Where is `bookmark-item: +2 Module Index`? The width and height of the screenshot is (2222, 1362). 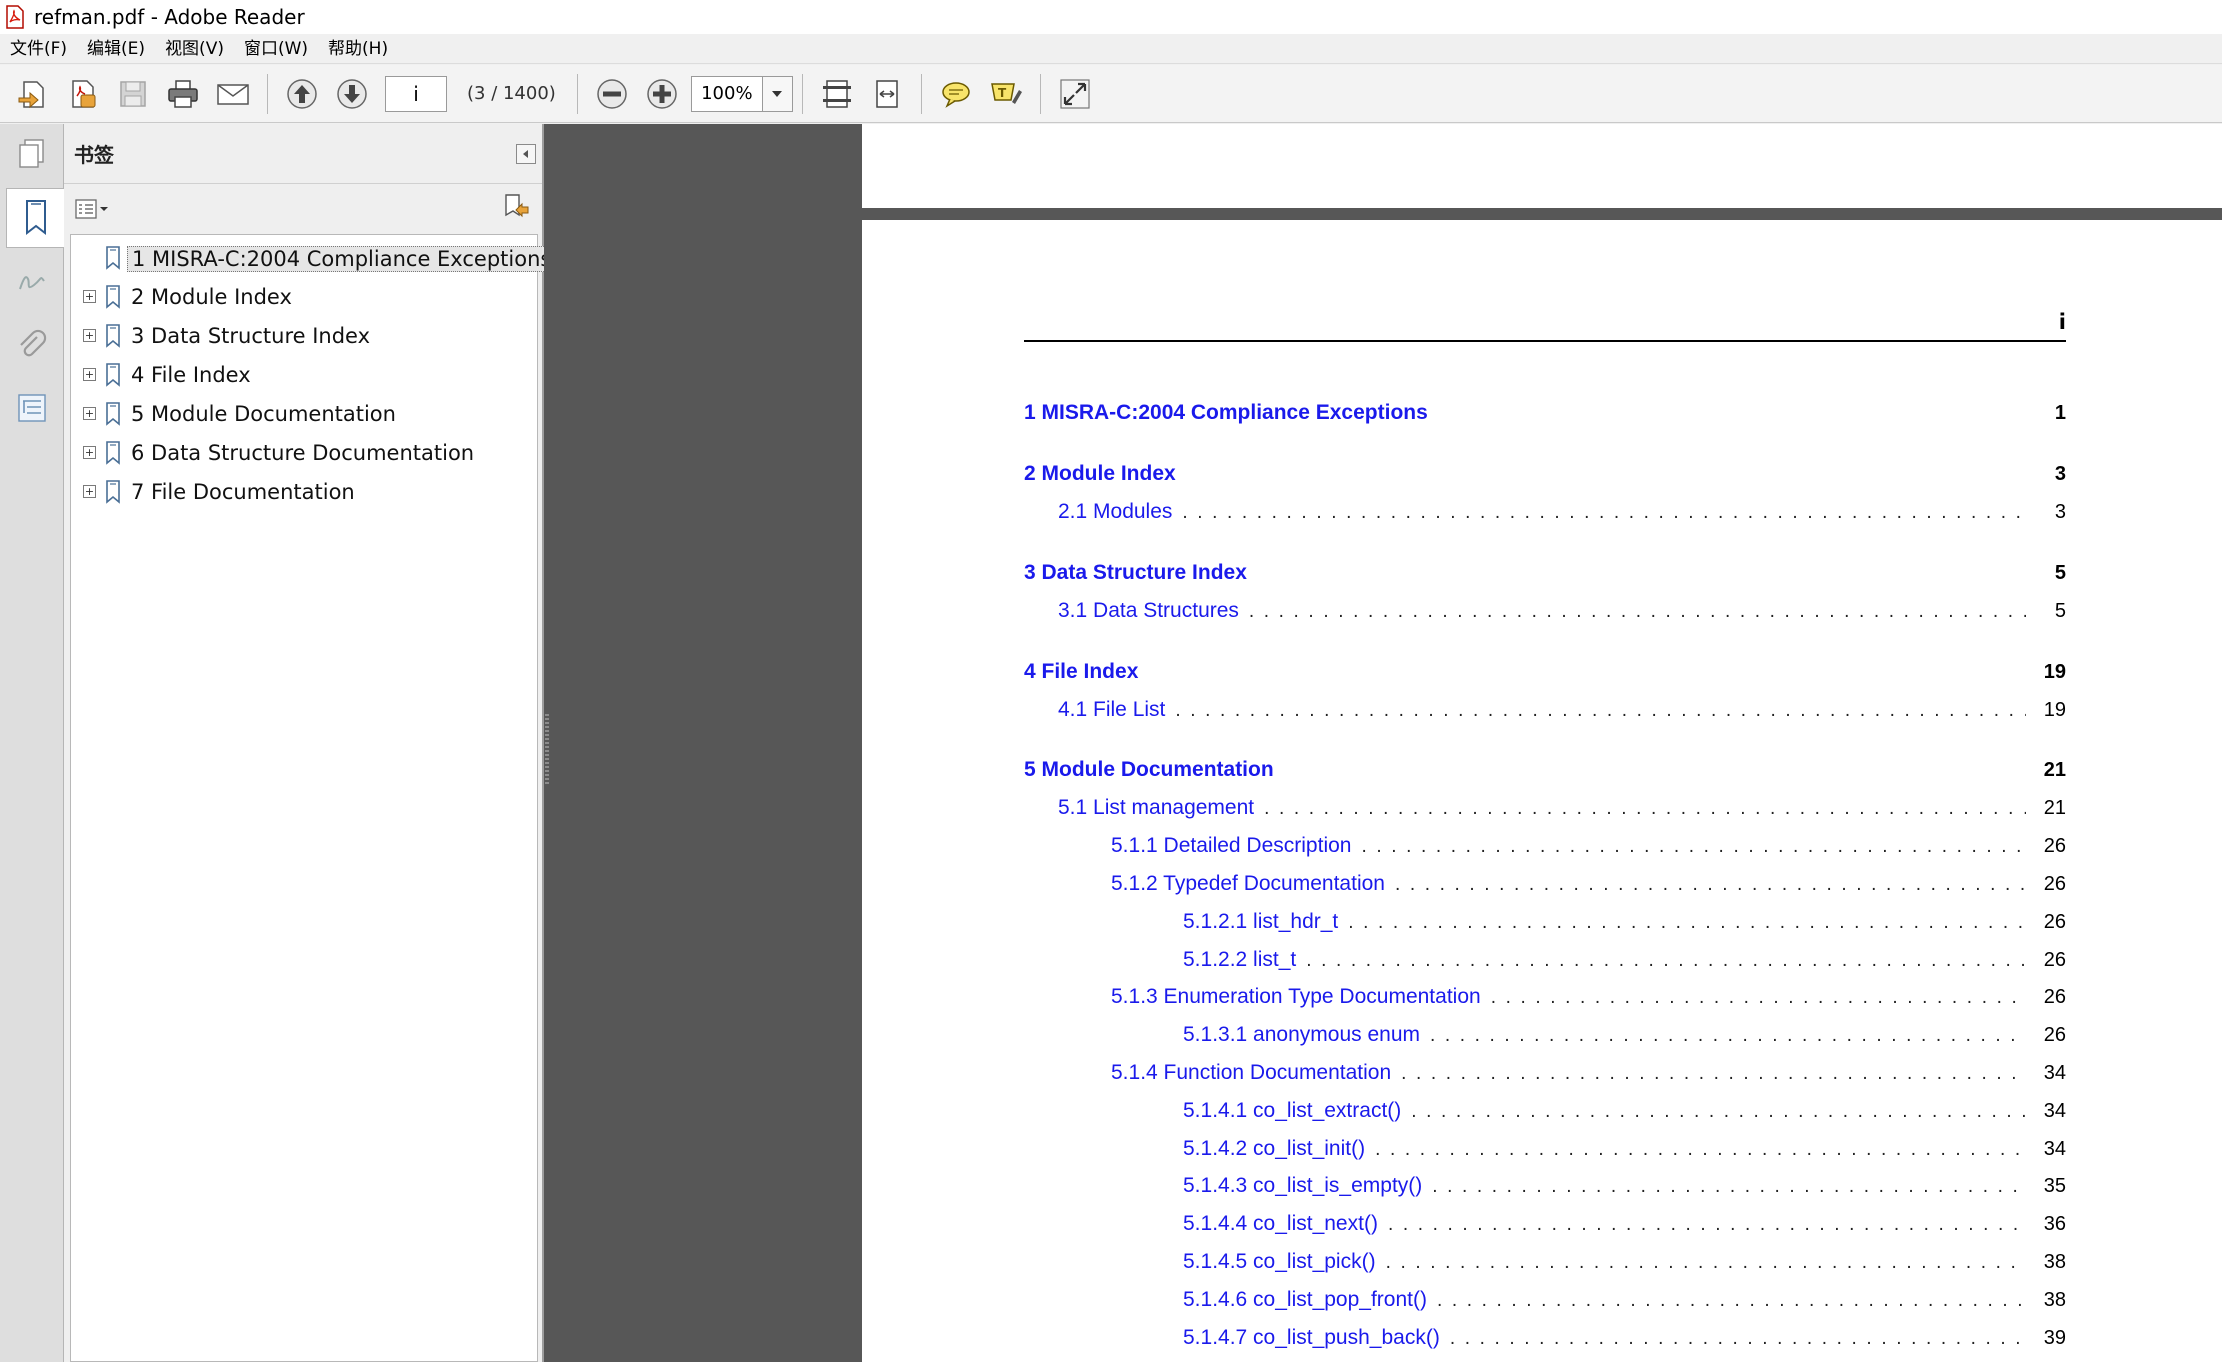 bookmark-item: +2 Module Index is located at coordinates (304, 301).